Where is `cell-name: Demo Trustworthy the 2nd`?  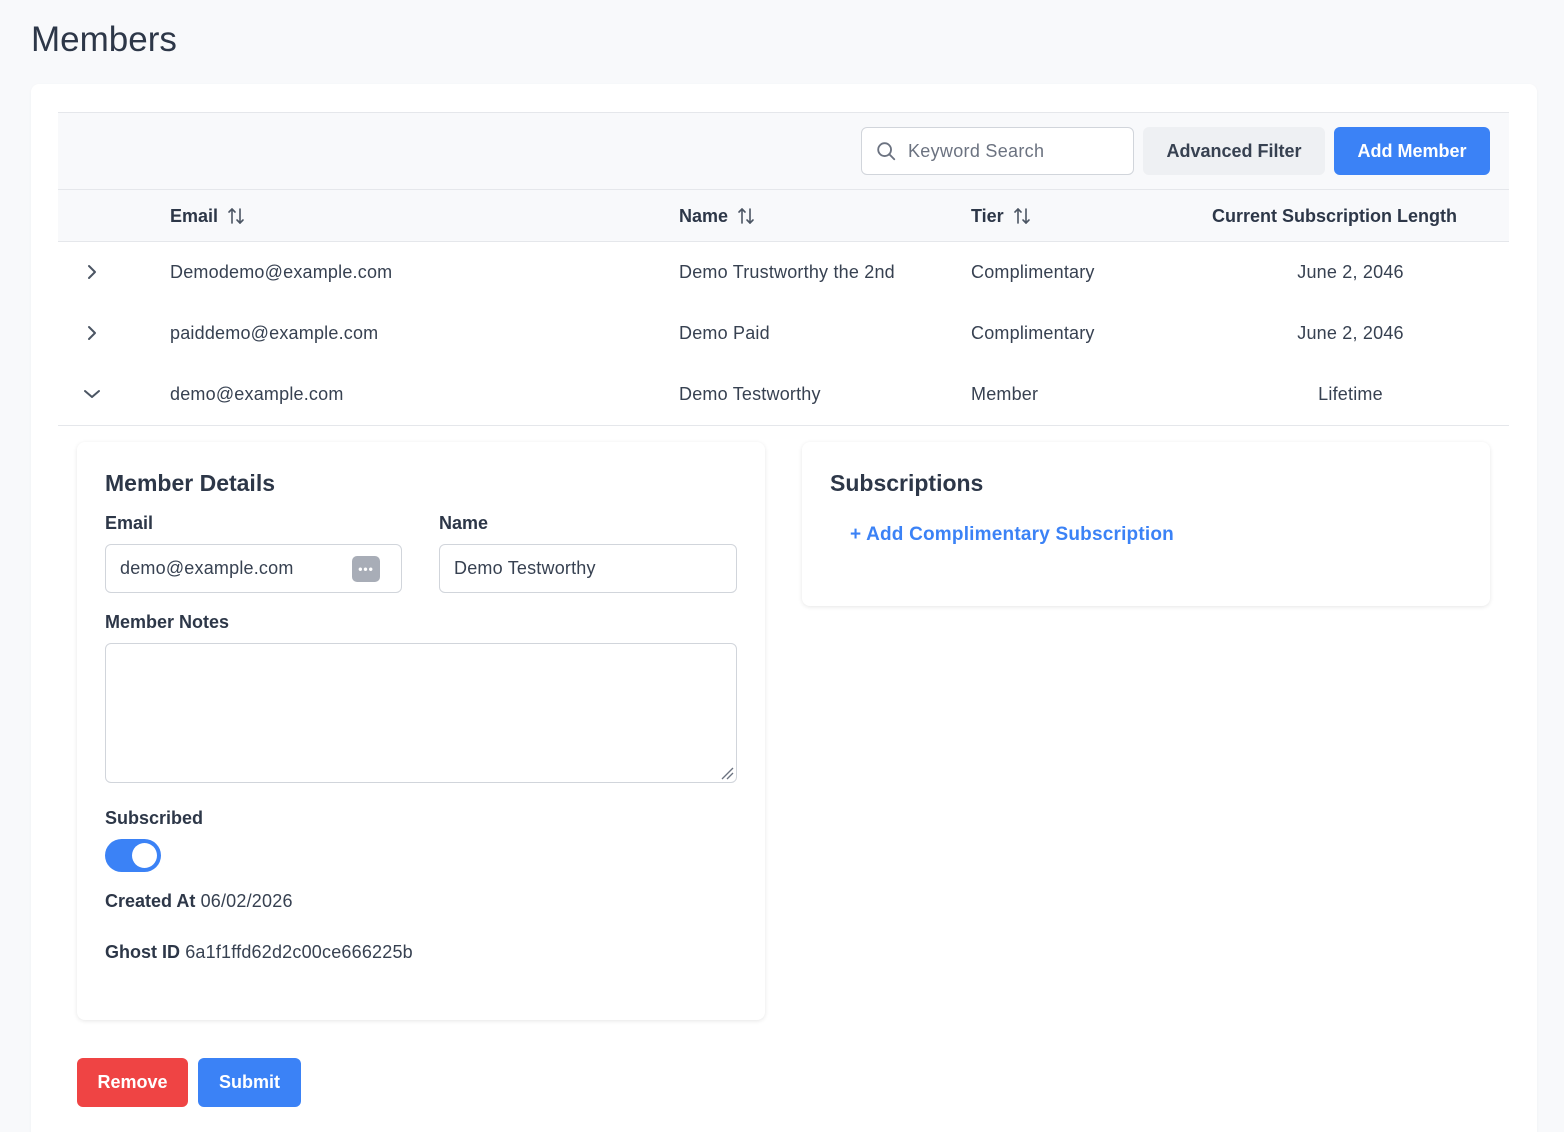
cell-name: Demo Trustworthy the 2nd is located at coordinates (787, 272).